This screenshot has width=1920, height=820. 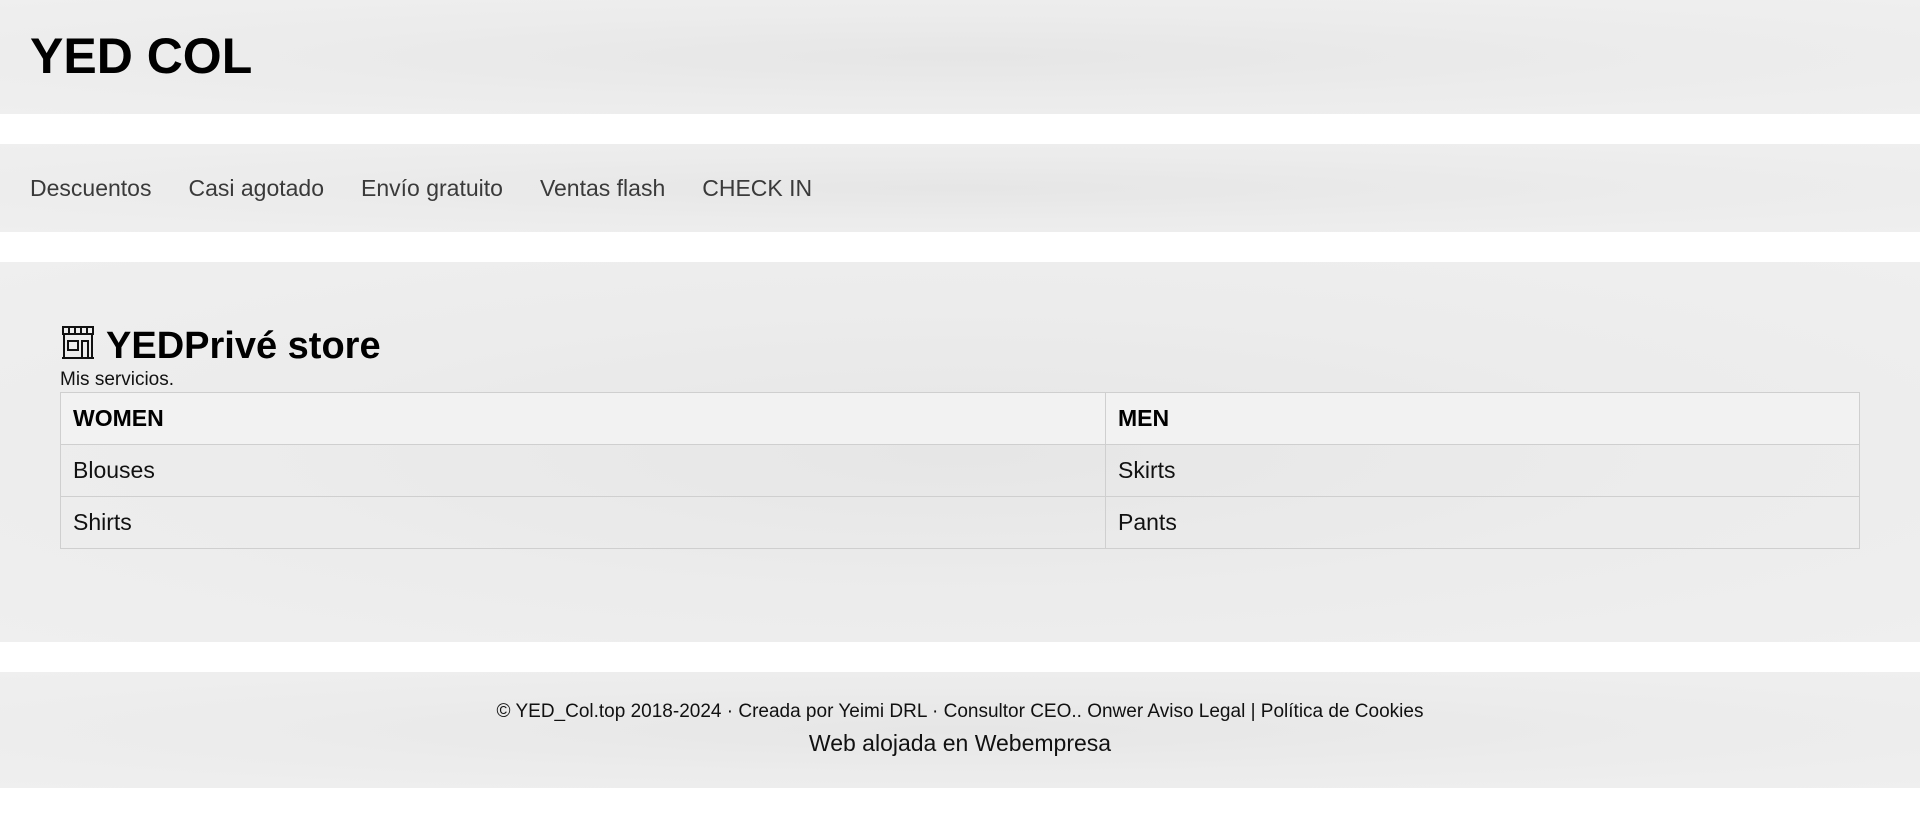 I want to click on nav-item-ventas-flash: Ventas flash, so click(x=602, y=188).